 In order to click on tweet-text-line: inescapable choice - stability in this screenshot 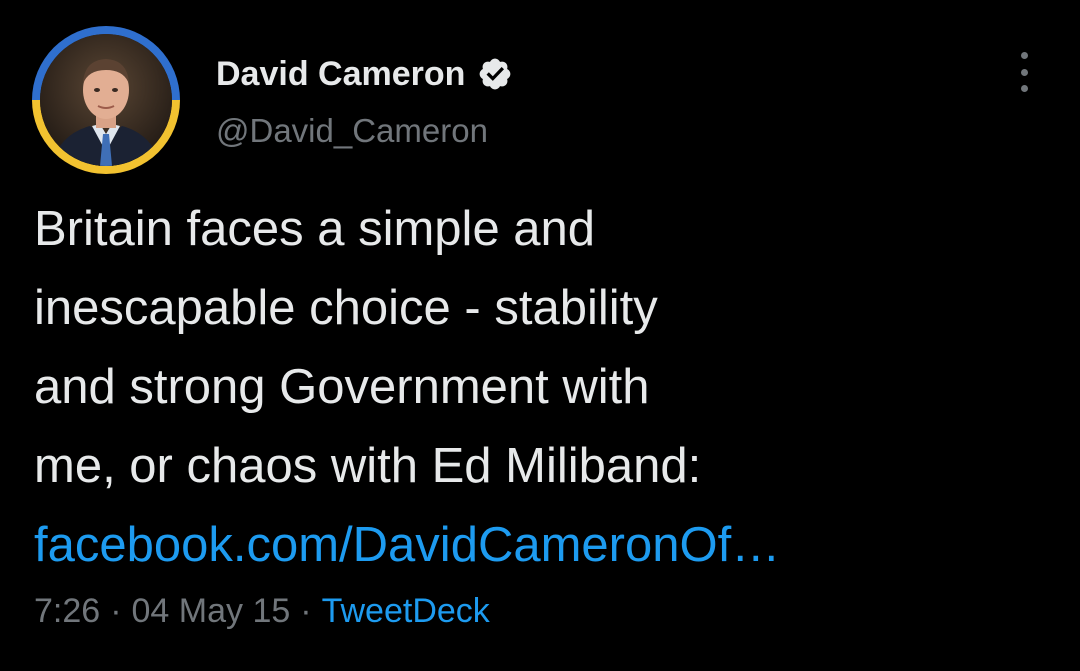, I will do `click(346, 308)`.